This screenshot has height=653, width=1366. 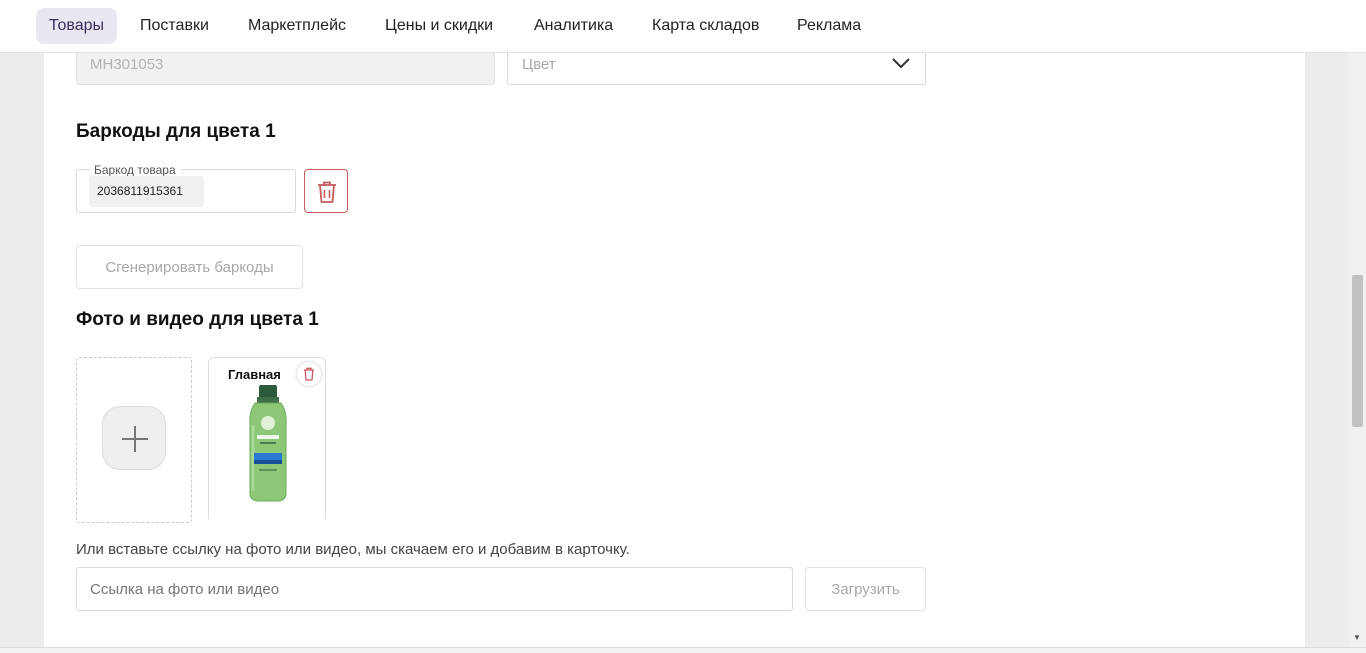 I want to click on nav-item-supplies: Поставки, so click(x=174, y=26).